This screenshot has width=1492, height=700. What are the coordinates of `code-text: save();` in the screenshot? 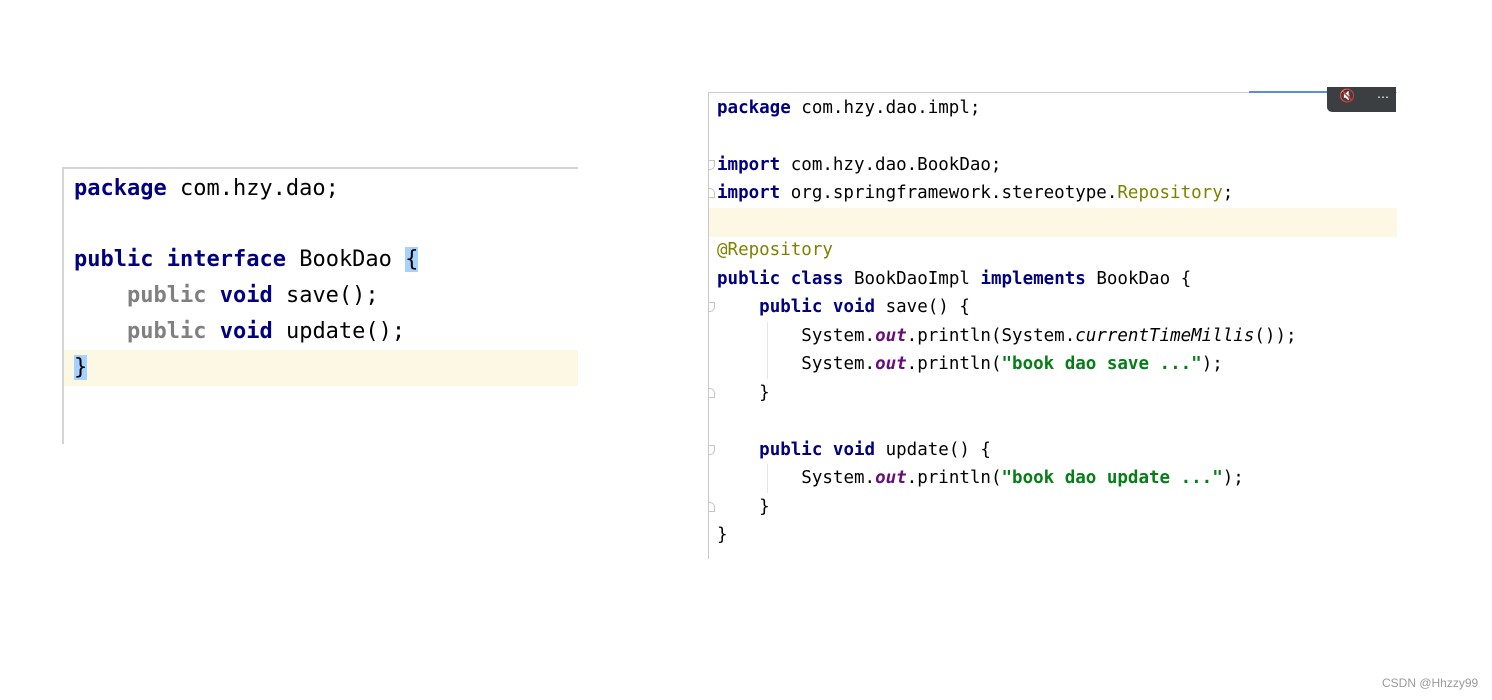 It's located at (325, 295).